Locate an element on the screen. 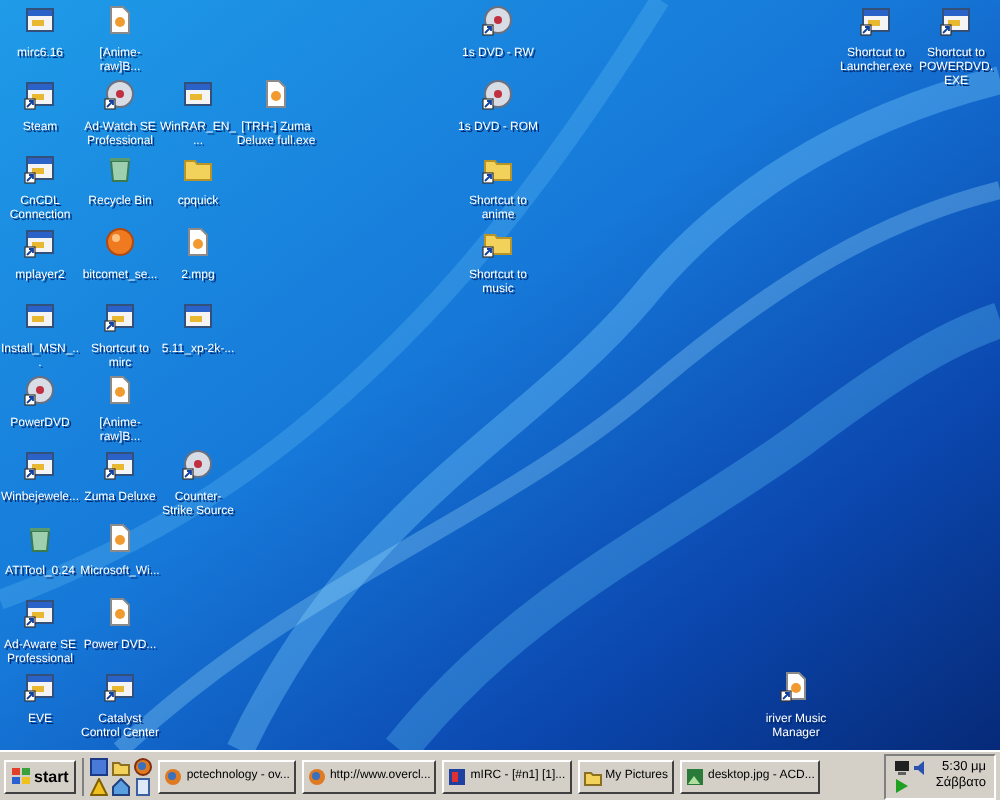 The image size is (1000, 800). picture-icon is located at coordinates (695, 776).